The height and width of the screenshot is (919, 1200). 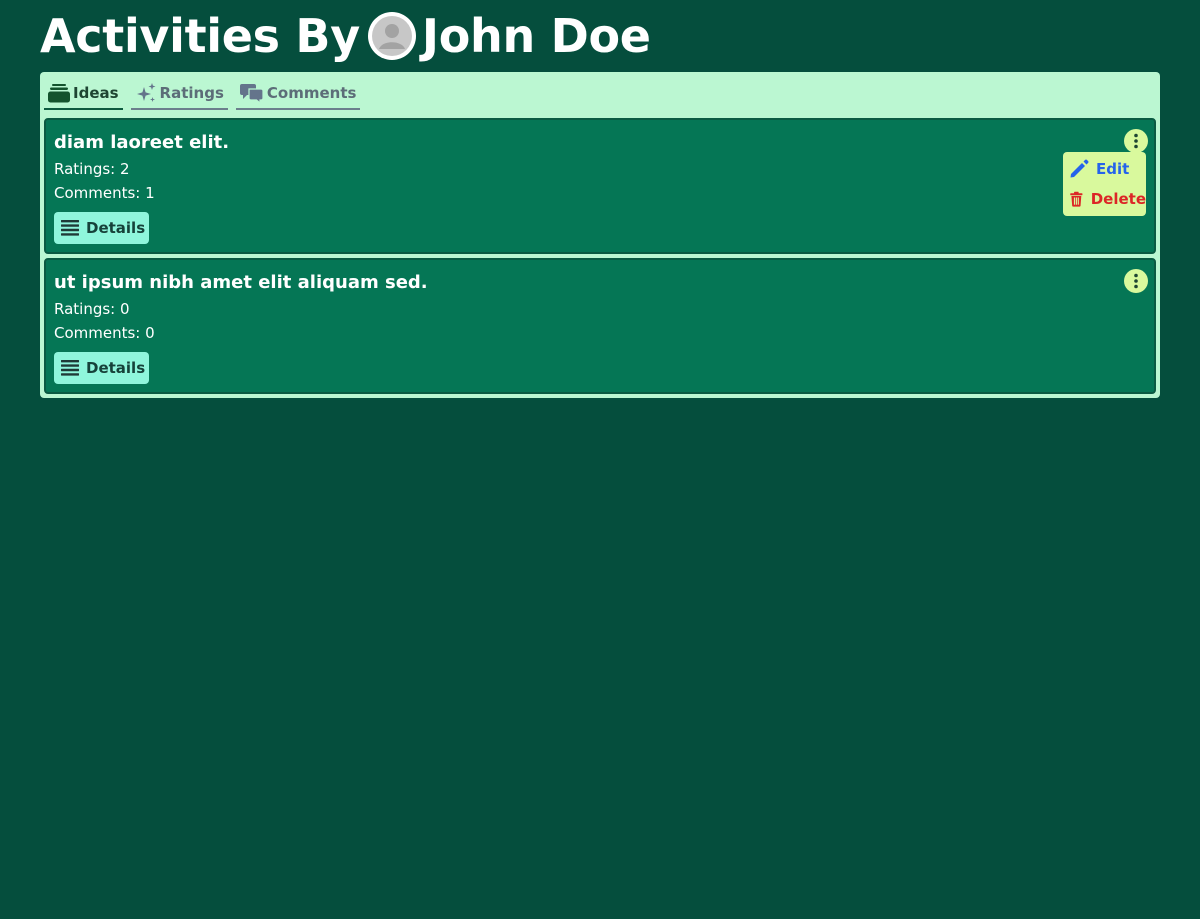 What do you see at coordinates (251, 94) in the screenshot?
I see `chat-bubbles-icon` at bounding box center [251, 94].